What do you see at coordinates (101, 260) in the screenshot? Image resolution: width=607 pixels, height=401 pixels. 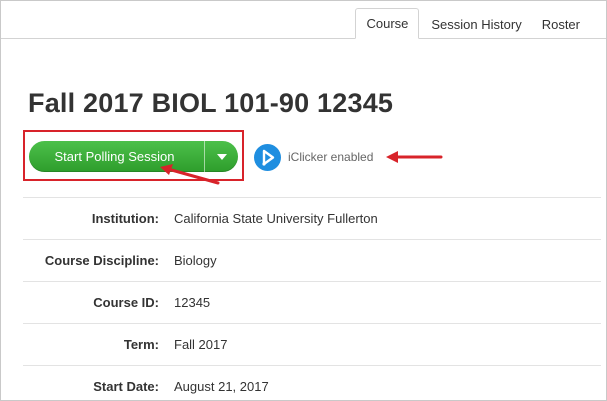 I see `detail-label: Course Discipline:` at bounding box center [101, 260].